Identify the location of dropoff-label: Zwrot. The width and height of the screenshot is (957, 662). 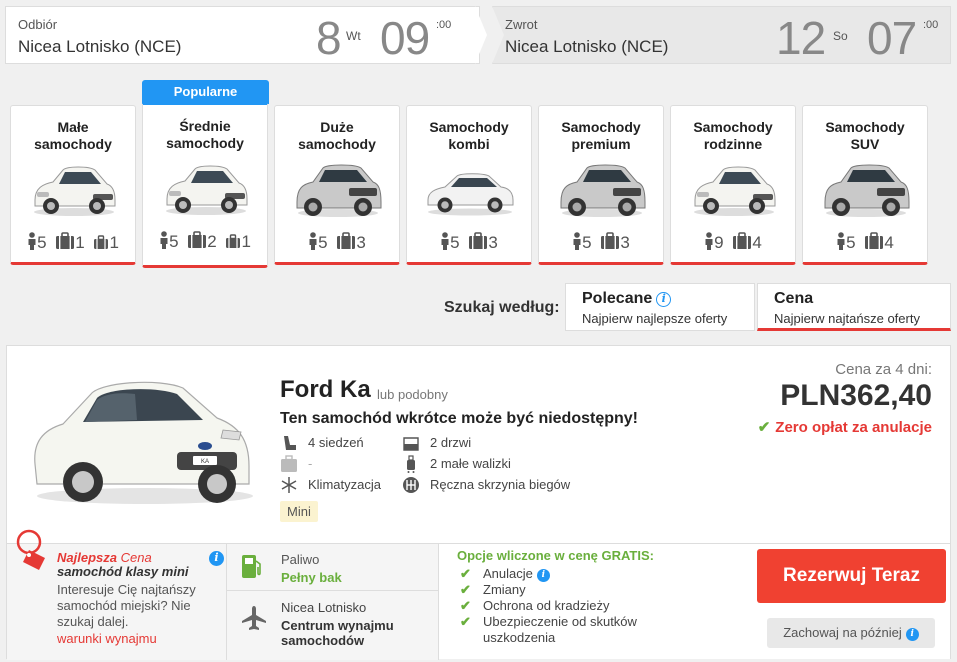
(521, 24).